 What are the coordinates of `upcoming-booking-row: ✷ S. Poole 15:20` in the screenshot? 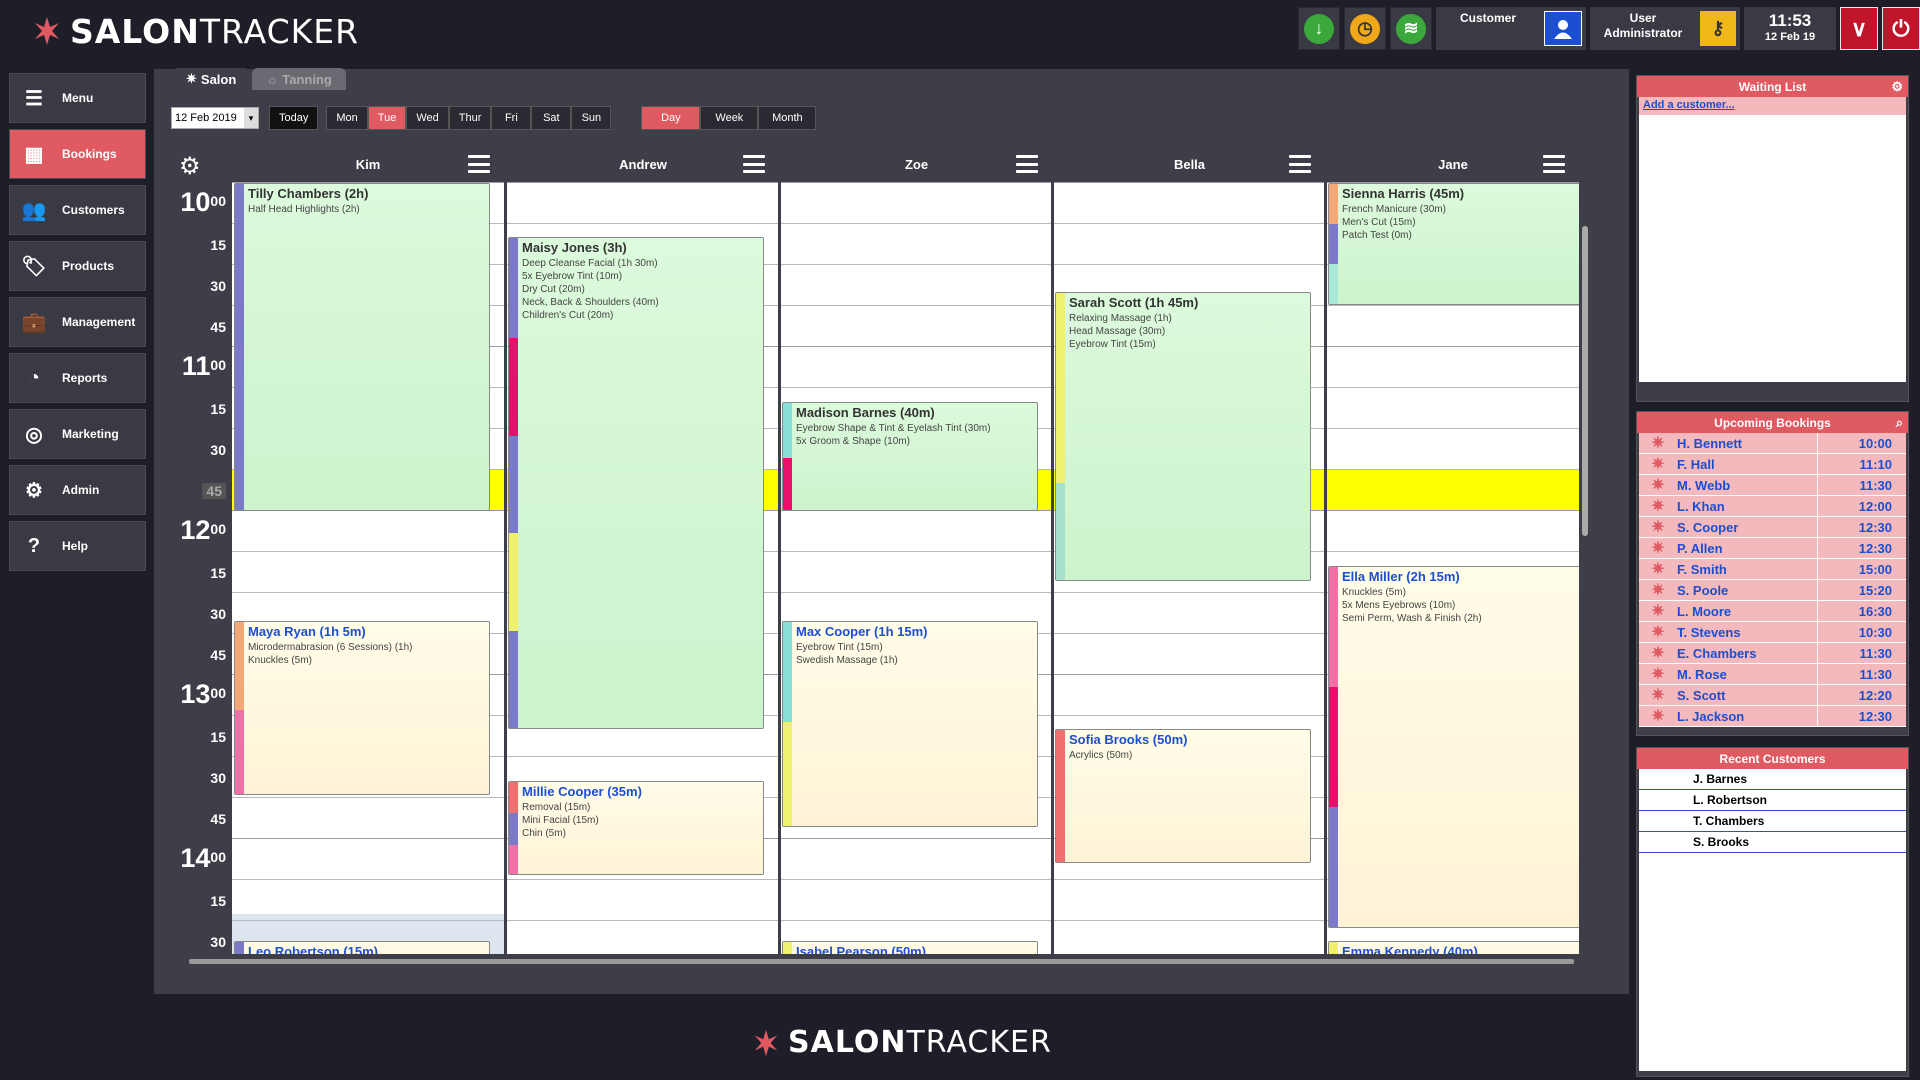 It's located at (1772, 590).